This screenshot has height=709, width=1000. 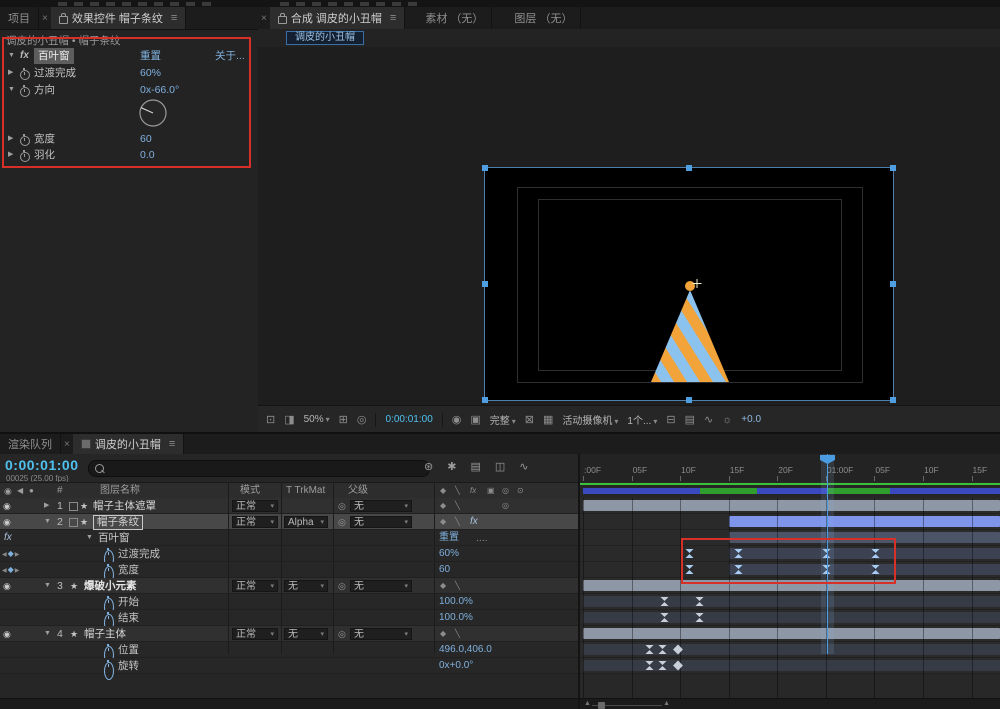 What do you see at coordinates (317, 419) in the screenshot?
I see `zoom-select: 50% ▾` at bounding box center [317, 419].